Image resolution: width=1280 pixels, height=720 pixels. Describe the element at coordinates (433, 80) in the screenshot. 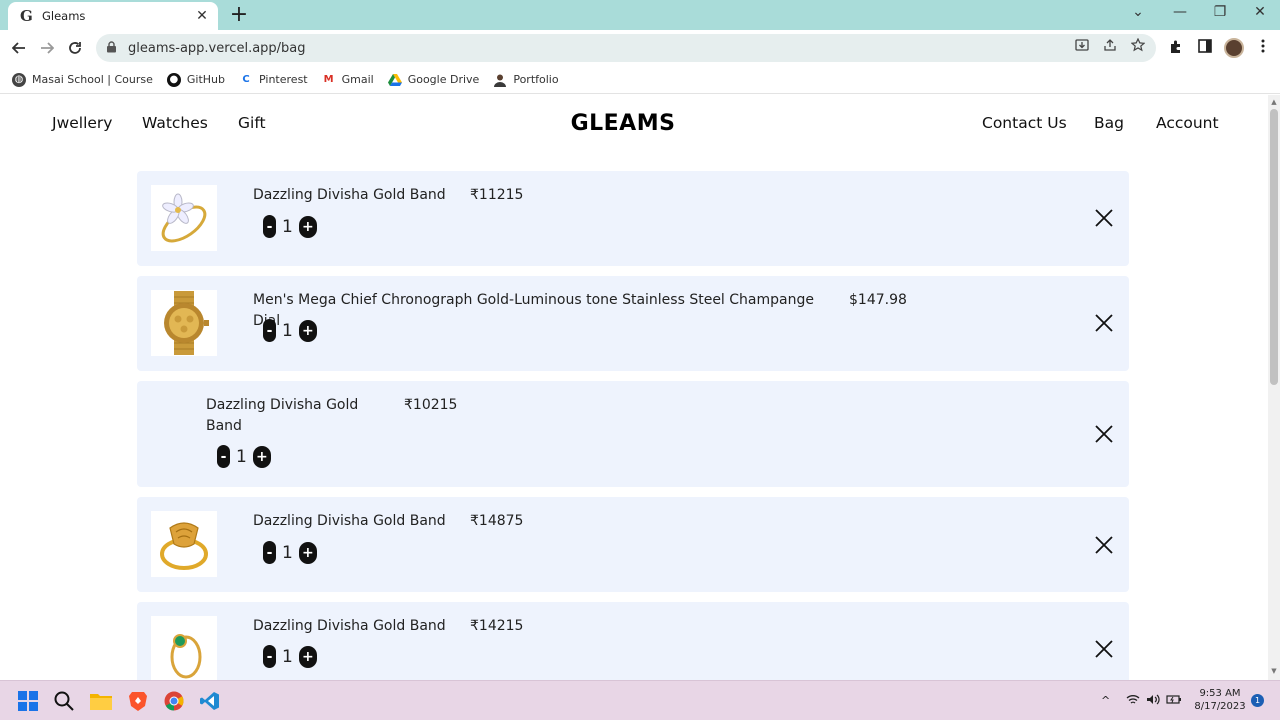

I see `bookmark-drive: Google Drive` at that location.